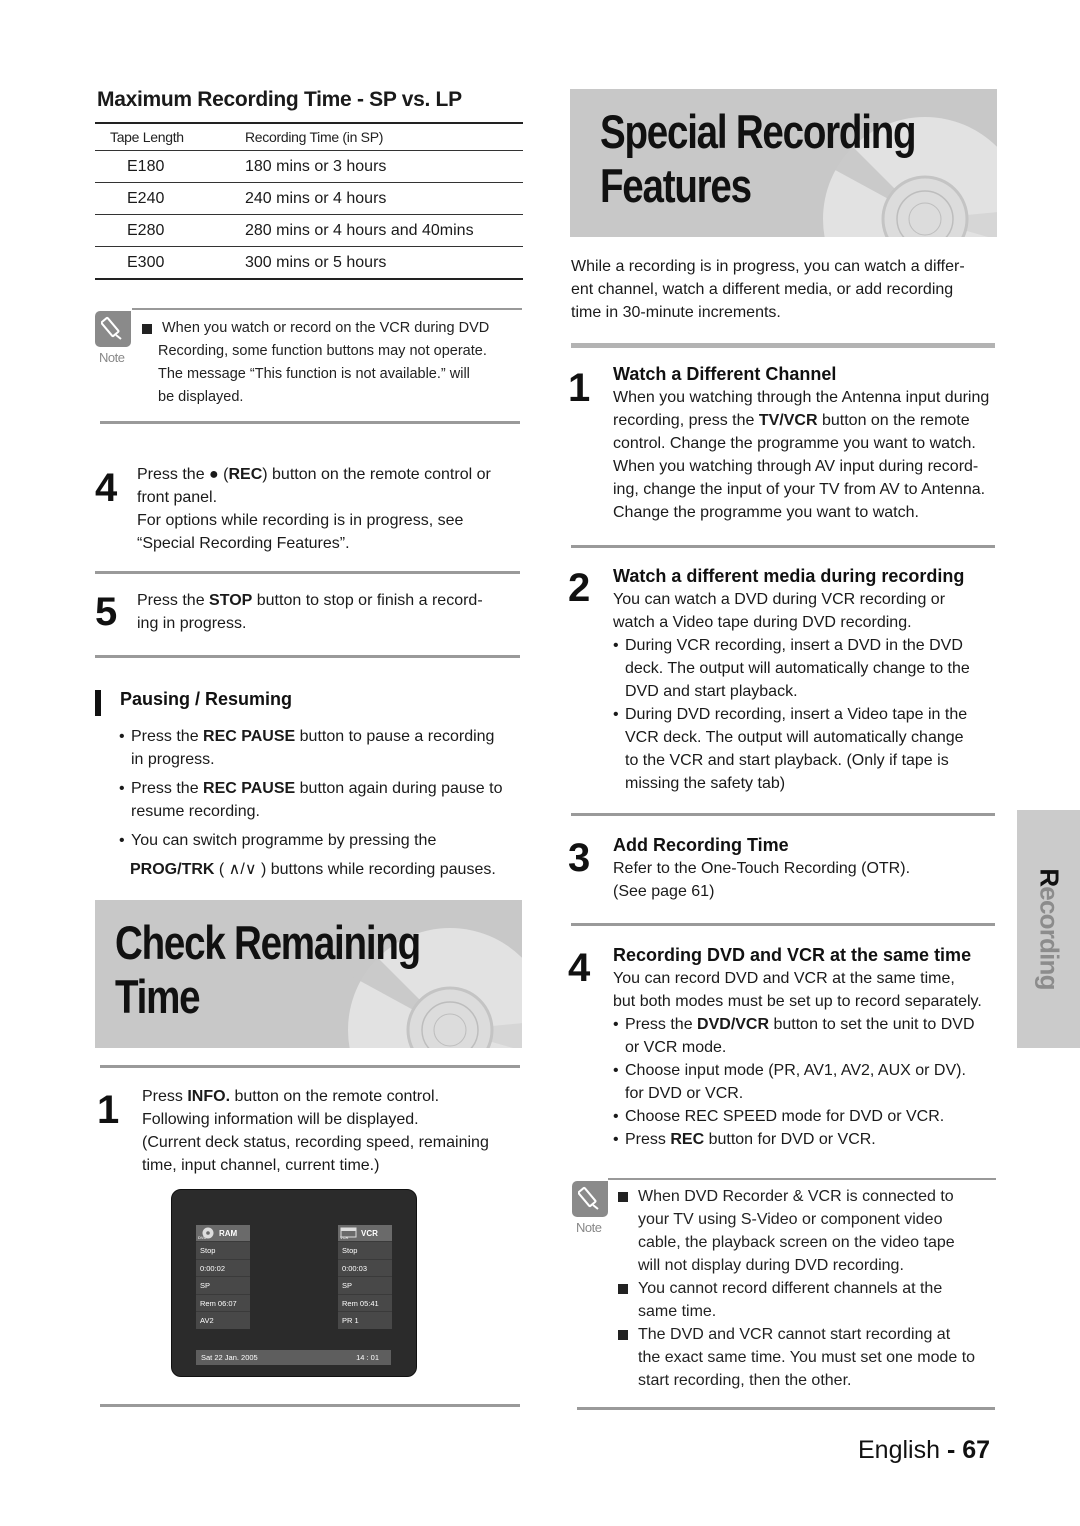 This screenshot has width=1080, height=1526. Describe the element at coordinates (810, 1139) in the screenshot. I see `bullet-item: Press REC button for DVD or VCR.` at that location.